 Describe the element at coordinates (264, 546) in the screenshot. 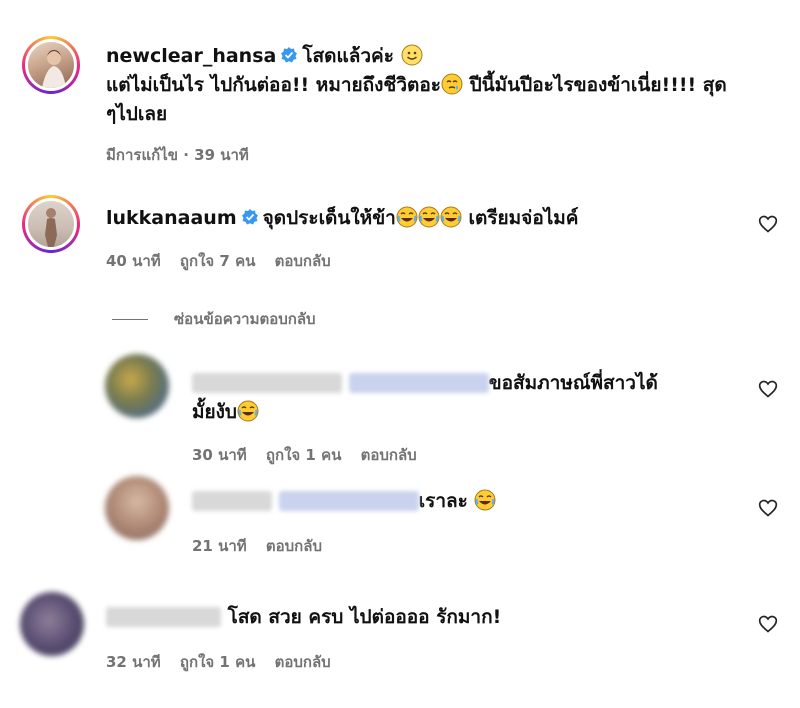

I see `reply-meta: 21 นาที ตอบกลับ` at that location.